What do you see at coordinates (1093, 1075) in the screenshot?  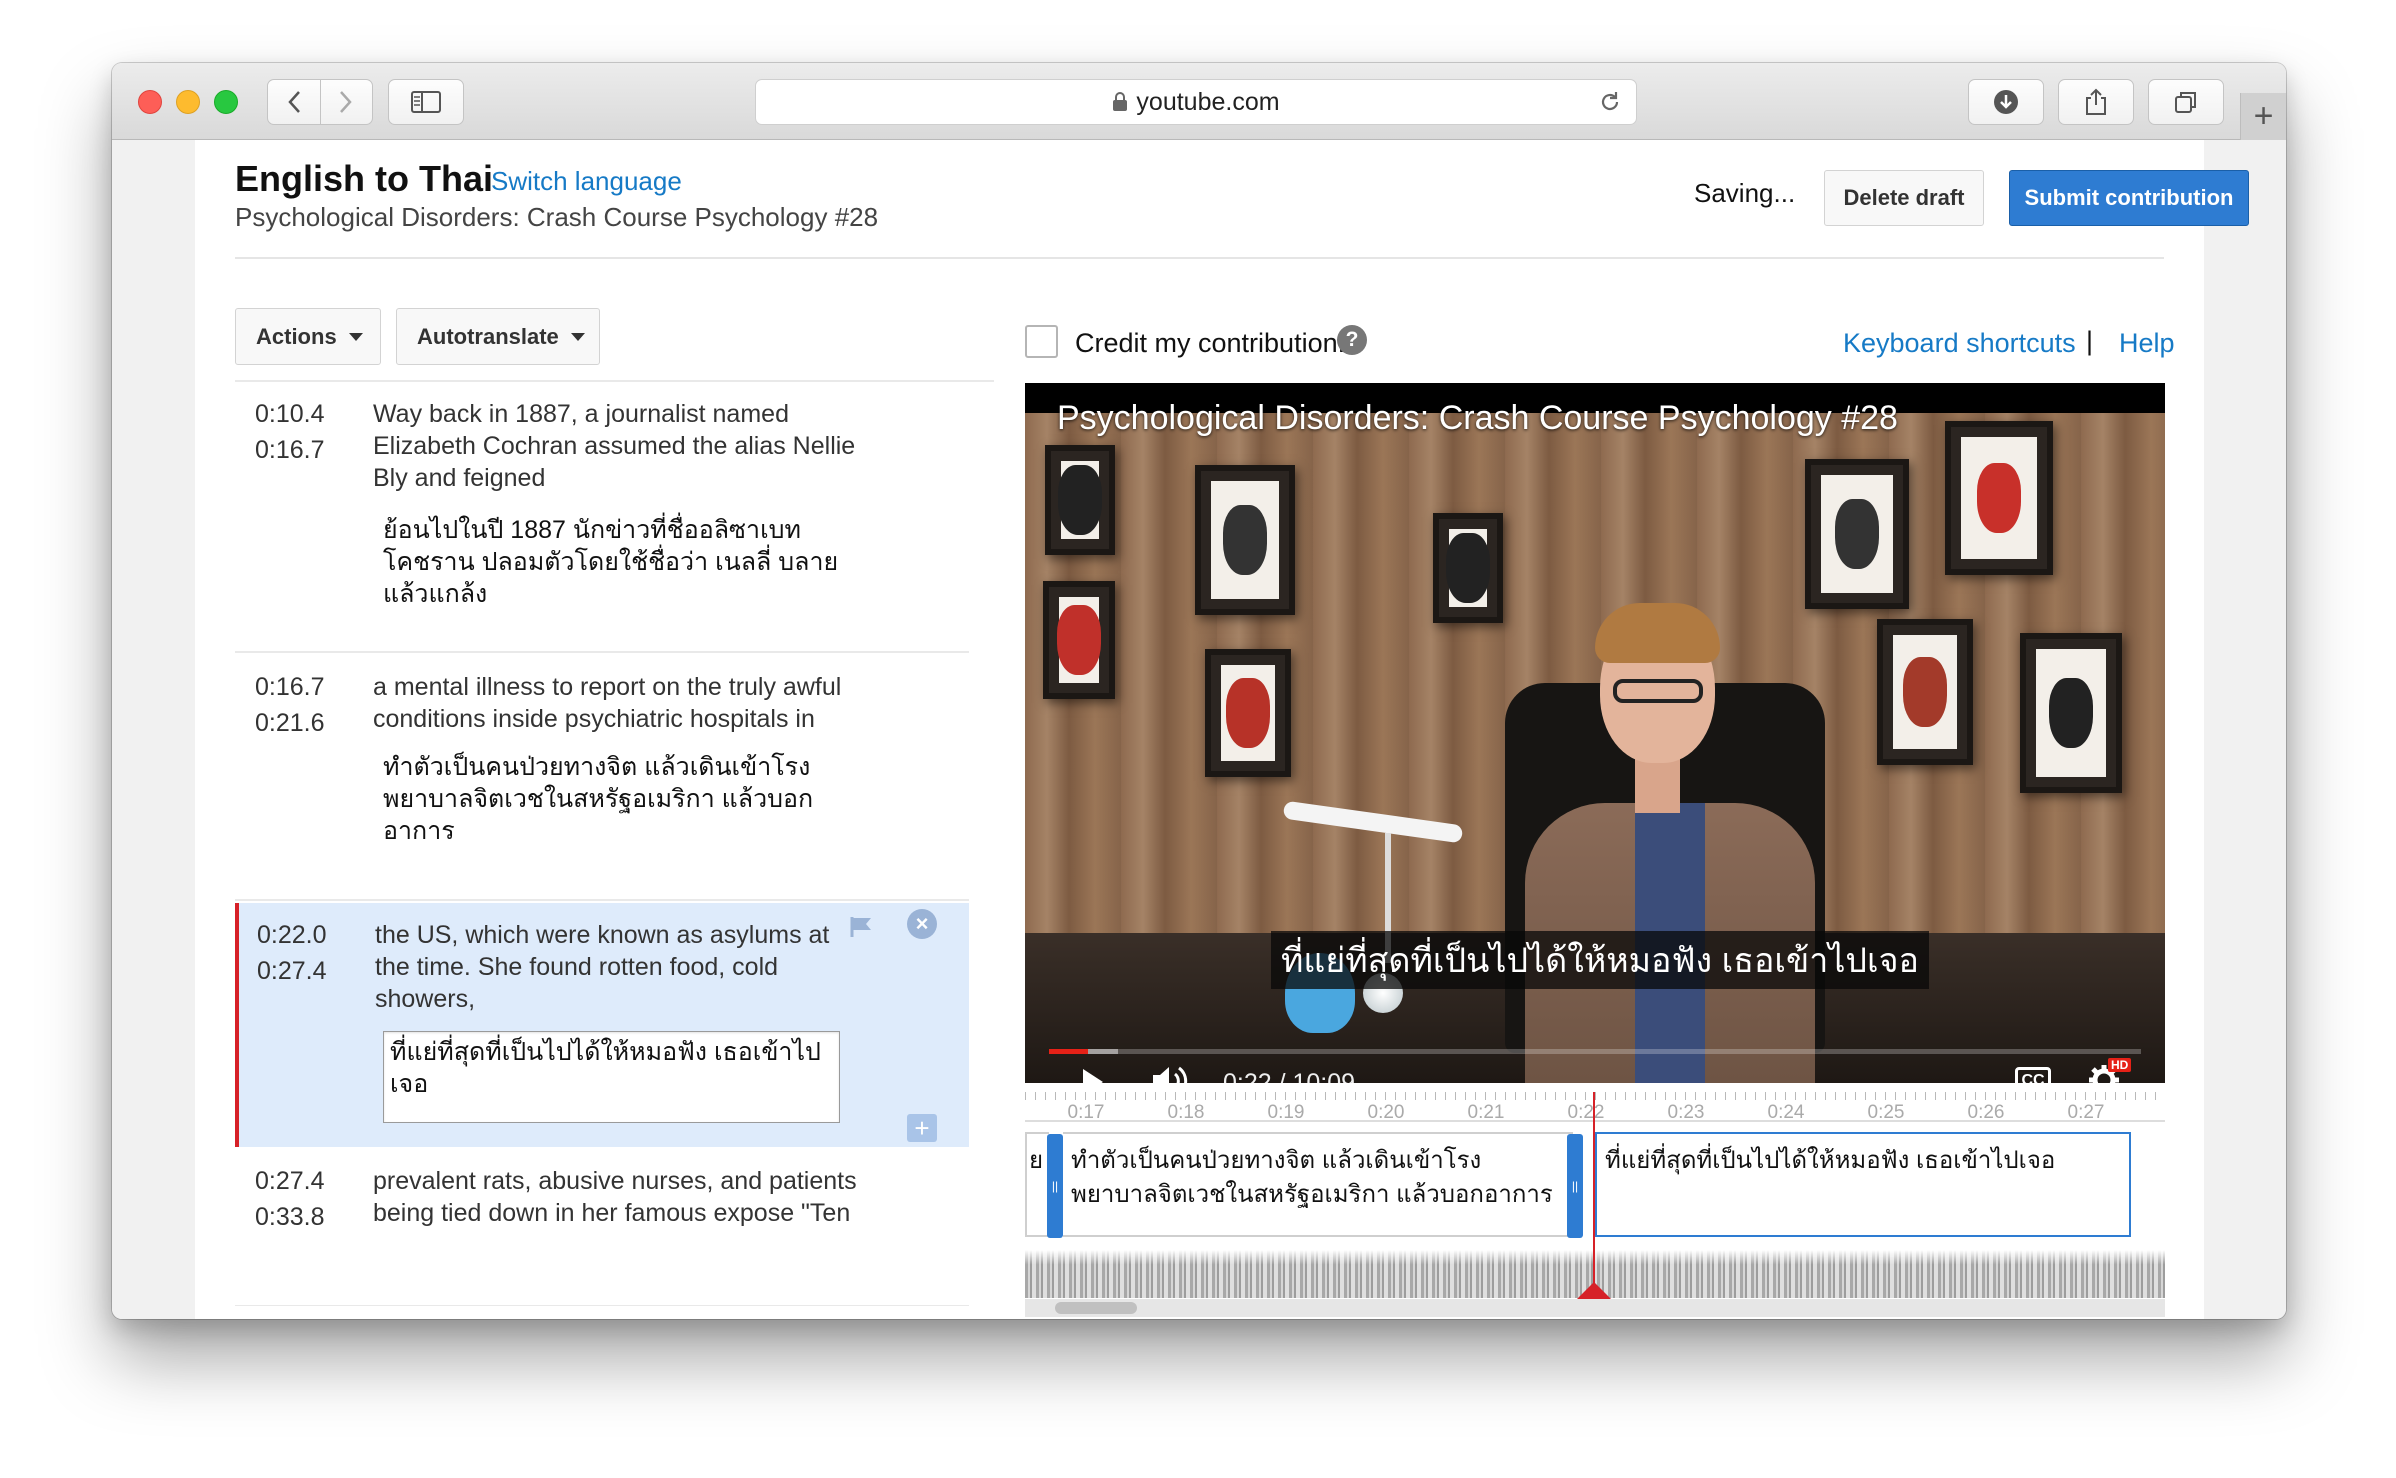 I see `play-icon` at bounding box center [1093, 1075].